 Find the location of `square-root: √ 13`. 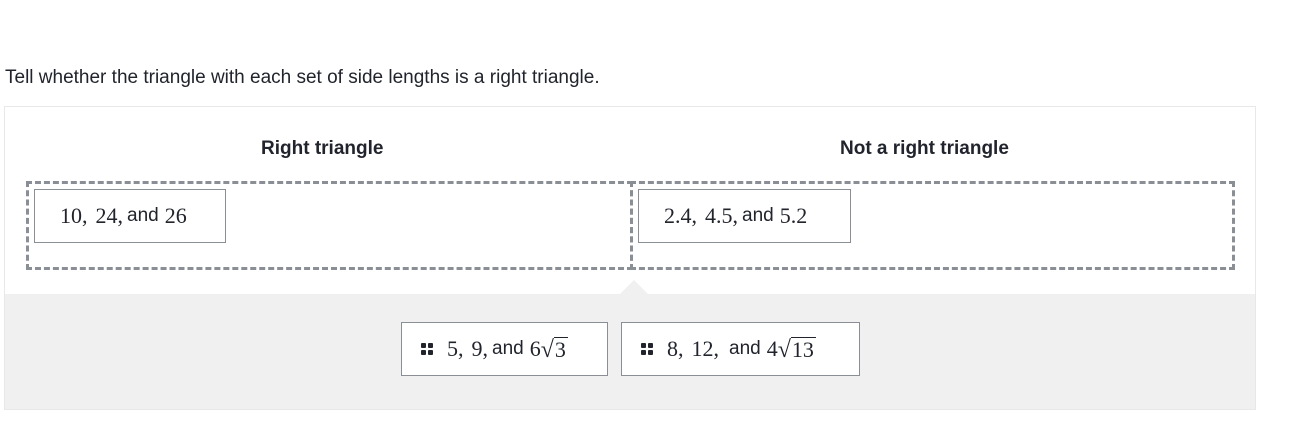

square-root: √ 13 is located at coordinates (796, 349).